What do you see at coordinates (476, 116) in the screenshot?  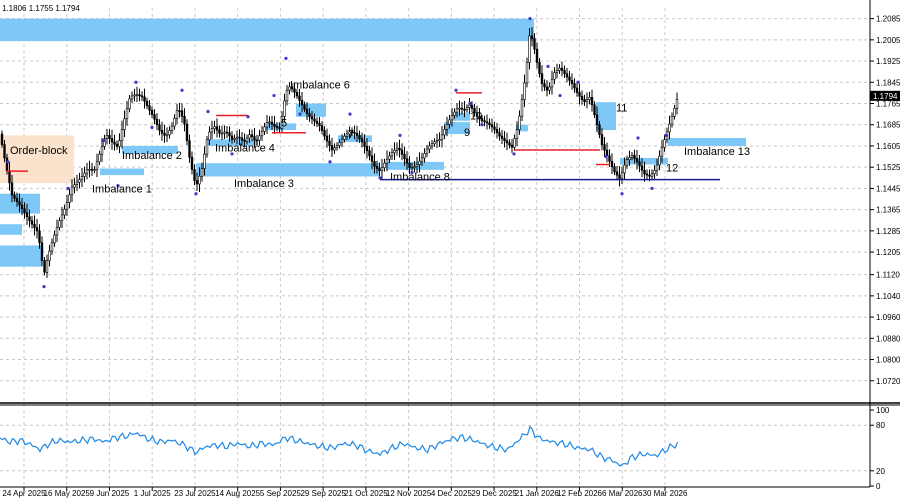 I see `imbalance-10-label: 10` at bounding box center [476, 116].